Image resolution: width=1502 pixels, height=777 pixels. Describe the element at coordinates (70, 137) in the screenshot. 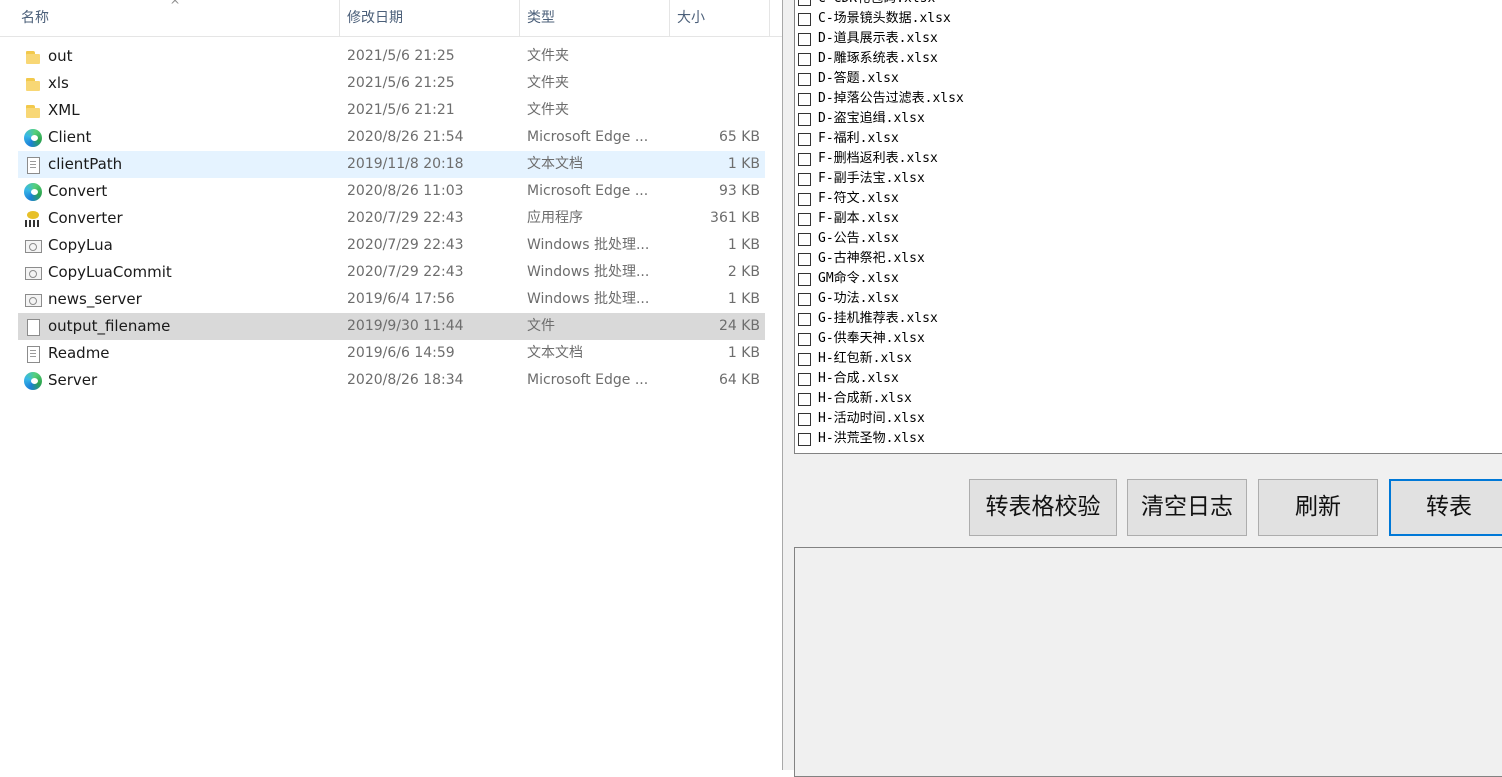

I see `file-name: Client` at that location.